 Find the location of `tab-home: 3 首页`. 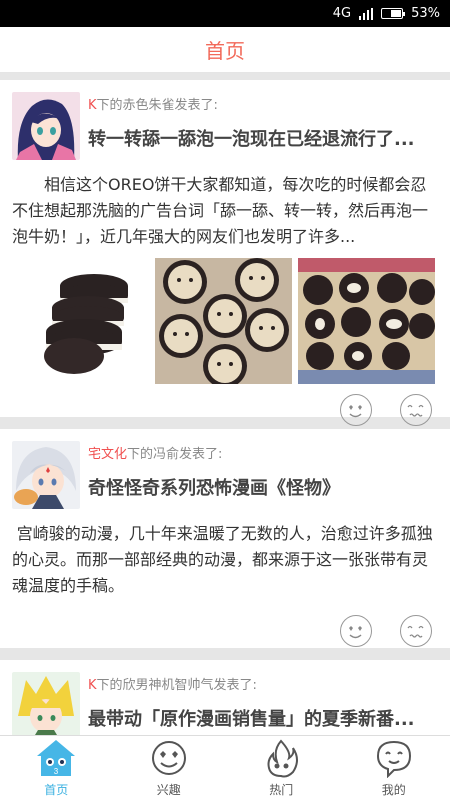

tab-home: 3 首页 is located at coordinates (56, 768).